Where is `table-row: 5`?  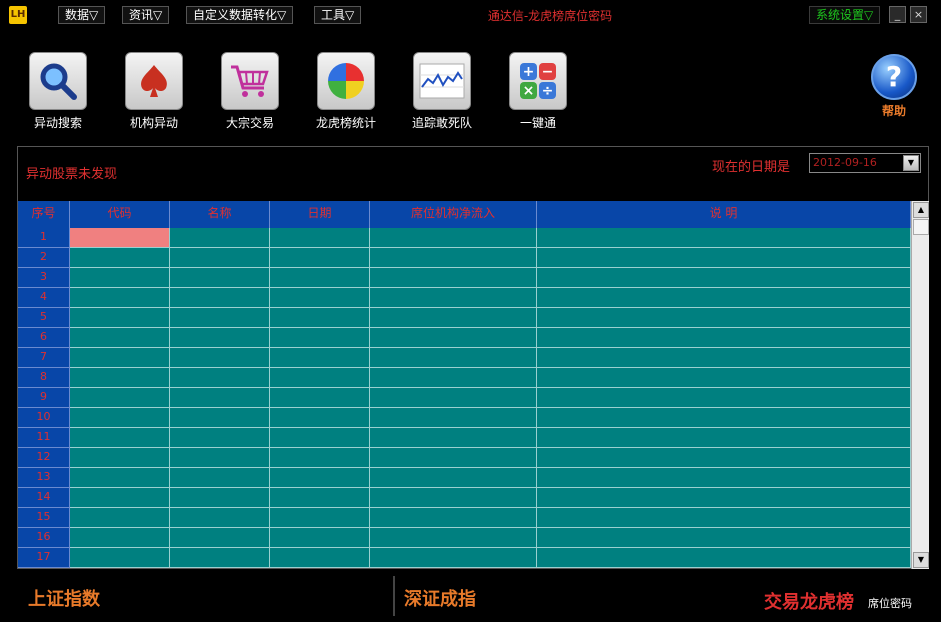 table-row: 5 is located at coordinates (464, 318).